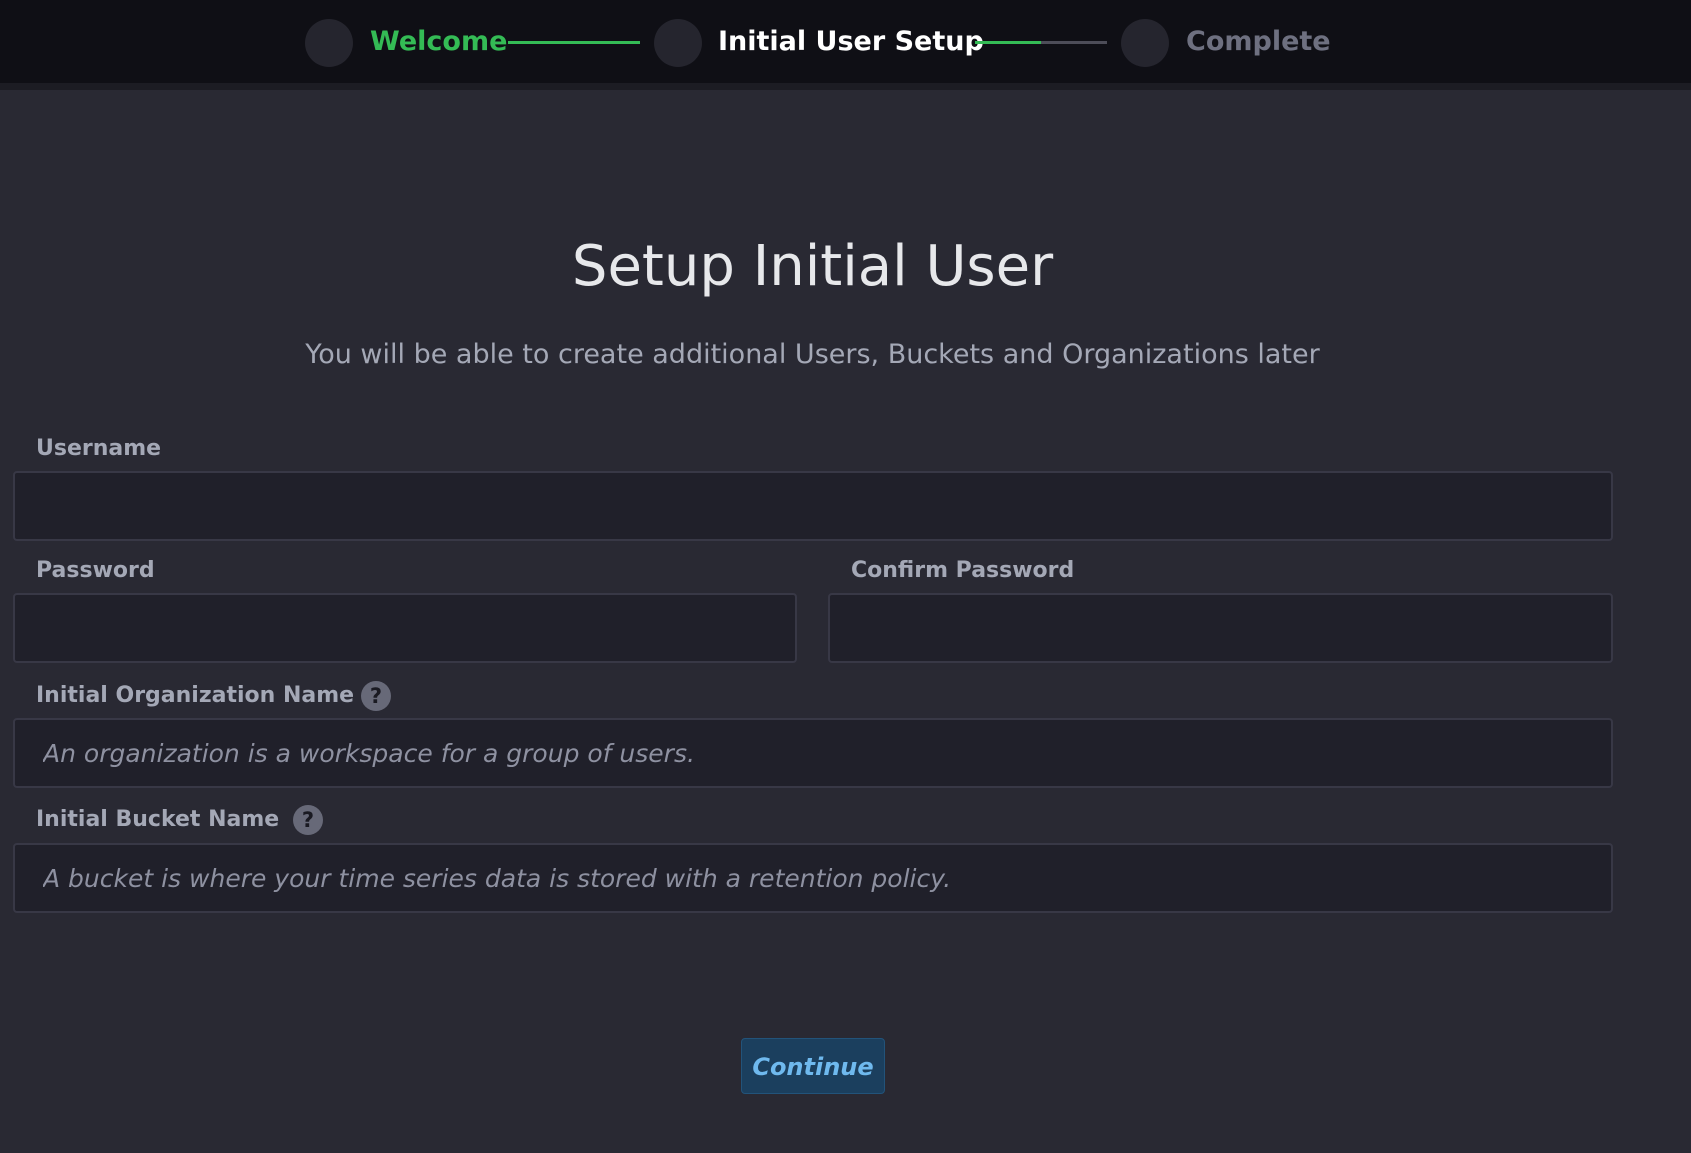 This screenshot has height=1153, width=1691. What do you see at coordinates (158, 819) in the screenshot?
I see `bucket-name-label: Initial Bucket Name` at bounding box center [158, 819].